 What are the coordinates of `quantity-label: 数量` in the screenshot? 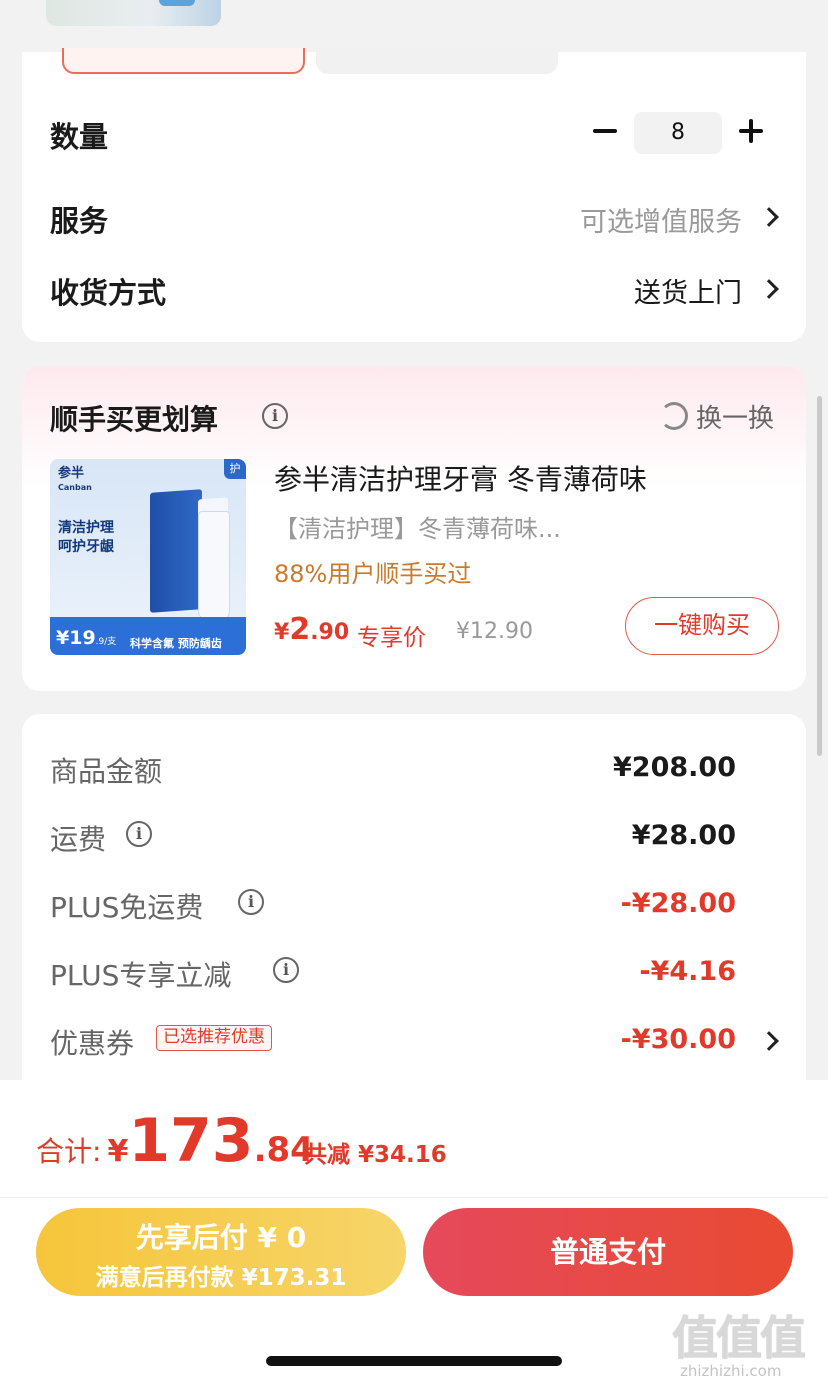 It's located at (79, 137).